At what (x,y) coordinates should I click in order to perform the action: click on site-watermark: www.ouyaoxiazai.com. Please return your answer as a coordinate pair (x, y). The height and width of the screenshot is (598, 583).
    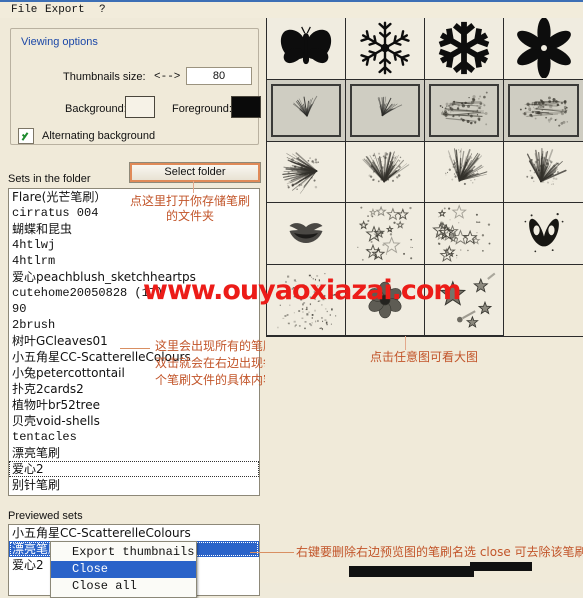
    Looking at the image, I should click on (302, 290).